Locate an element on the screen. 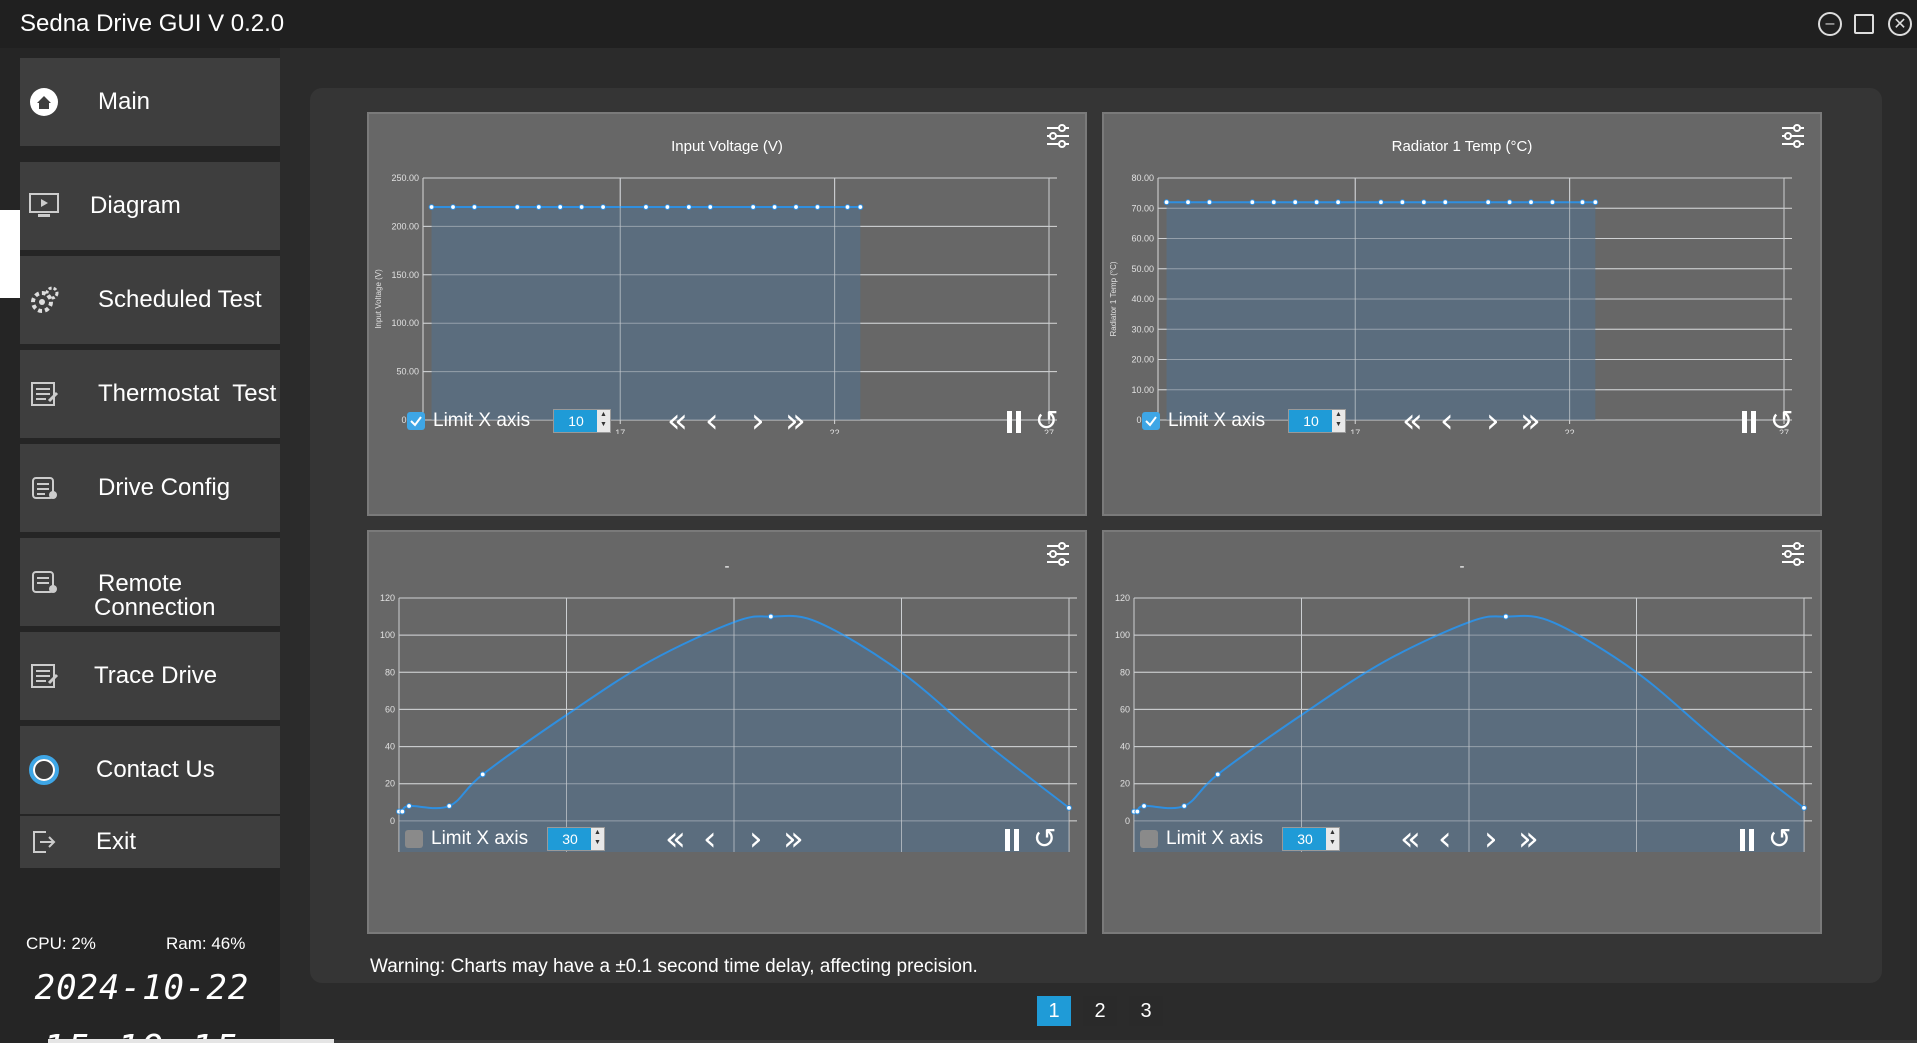 This screenshot has height=1043, width=1917. sidebar-item-scheduled-test: Scheduled Test is located at coordinates (150, 300).